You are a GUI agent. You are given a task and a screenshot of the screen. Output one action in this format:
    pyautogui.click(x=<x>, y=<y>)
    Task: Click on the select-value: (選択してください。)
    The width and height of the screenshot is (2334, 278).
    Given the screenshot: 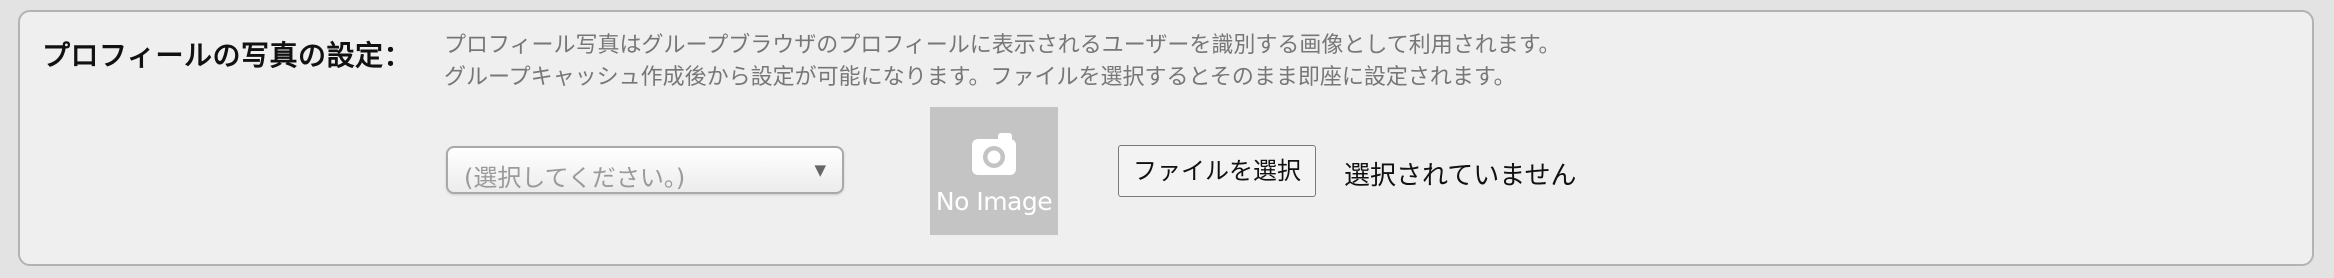 What is the action you would take?
    pyautogui.click(x=575, y=178)
    